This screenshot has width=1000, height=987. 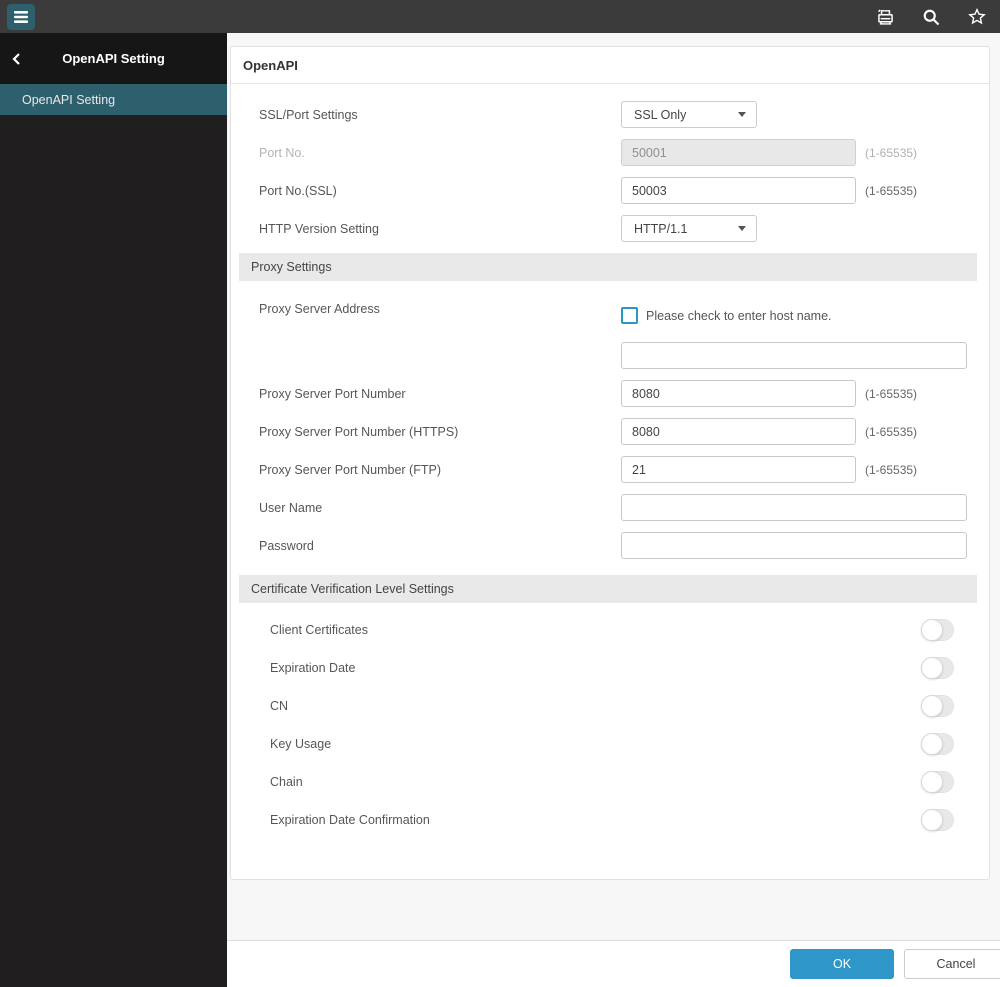 I want to click on password-input, so click(x=794, y=545).